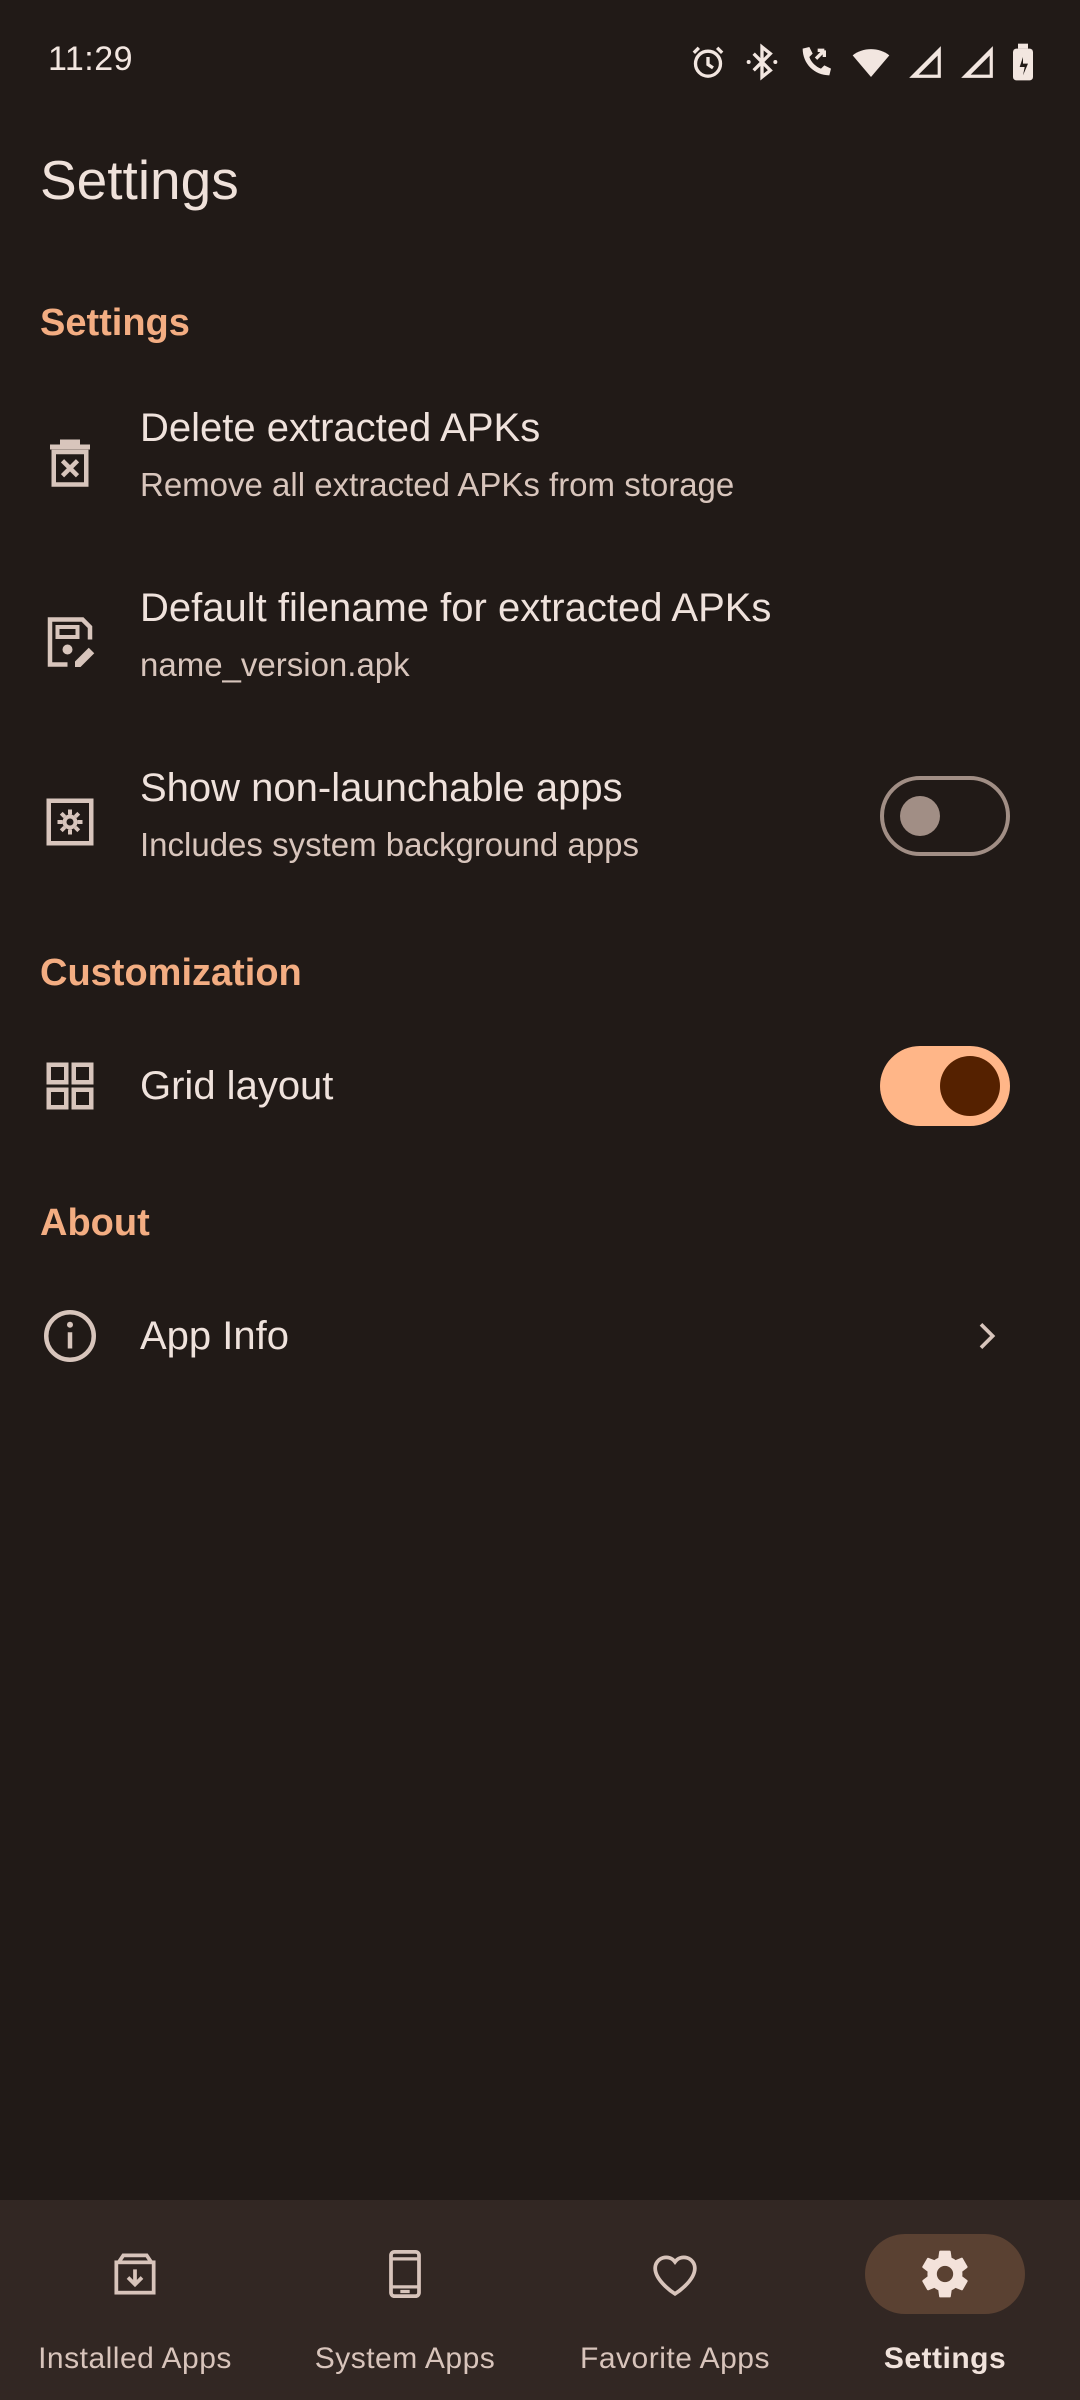 The height and width of the screenshot is (2400, 1080). What do you see at coordinates (139, 180) in the screenshot?
I see `page-title: Settings` at bounding box center [139, 180].